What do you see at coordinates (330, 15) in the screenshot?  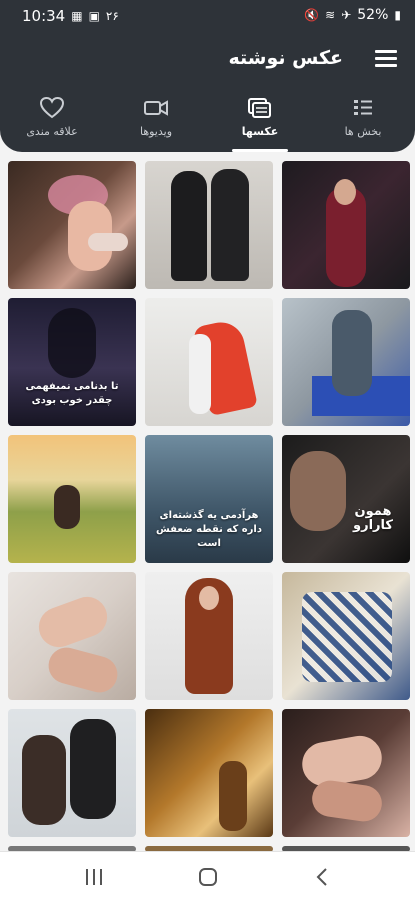 I see `wifi-icon: ≋` at bounding box center [330, 15].